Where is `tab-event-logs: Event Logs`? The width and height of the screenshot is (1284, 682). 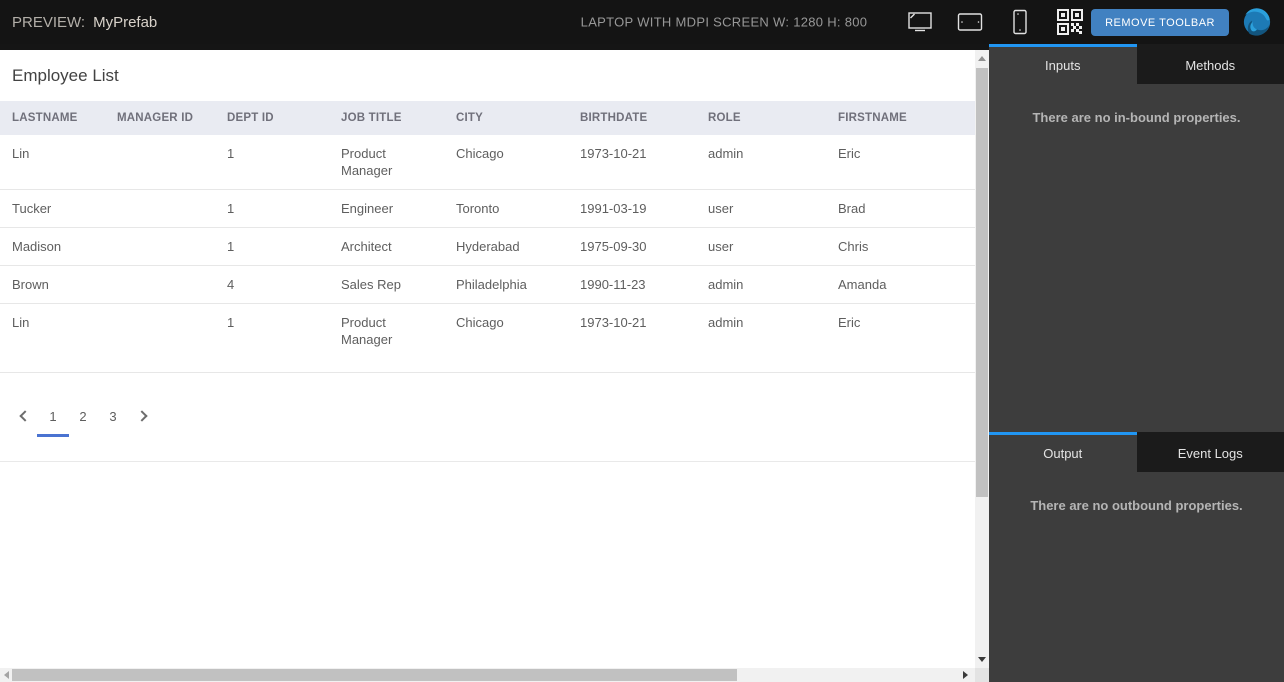 tab-event-logs: Event Logs is located at coordinates (1210, 452).